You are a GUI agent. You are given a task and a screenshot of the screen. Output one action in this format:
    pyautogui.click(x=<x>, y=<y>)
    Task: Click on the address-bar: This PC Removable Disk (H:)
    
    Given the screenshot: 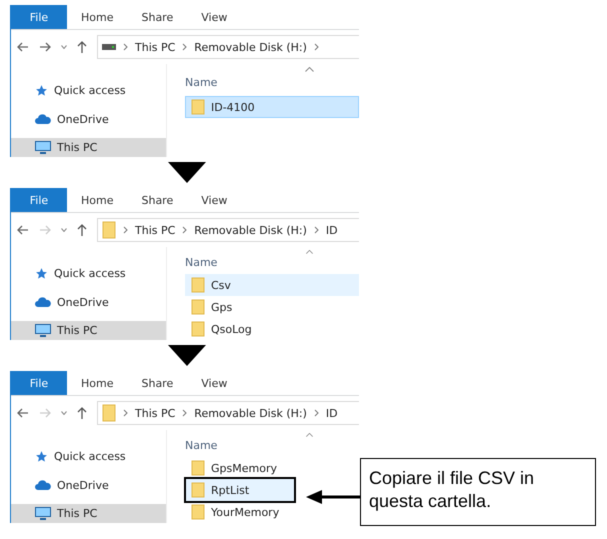 What is the action you would take?
    pyautogui.click(x=228, y=47)
    